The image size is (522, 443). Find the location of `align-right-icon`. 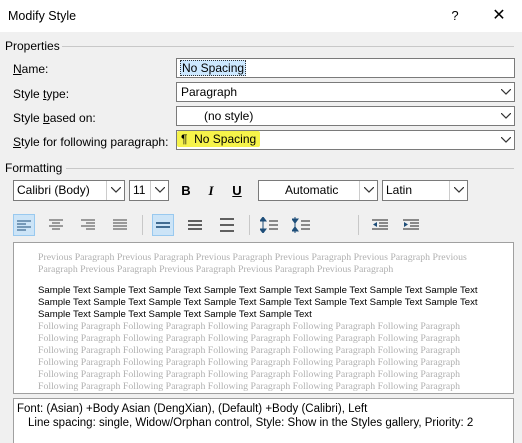

align-right-icon is located at coordinates (88, 224).